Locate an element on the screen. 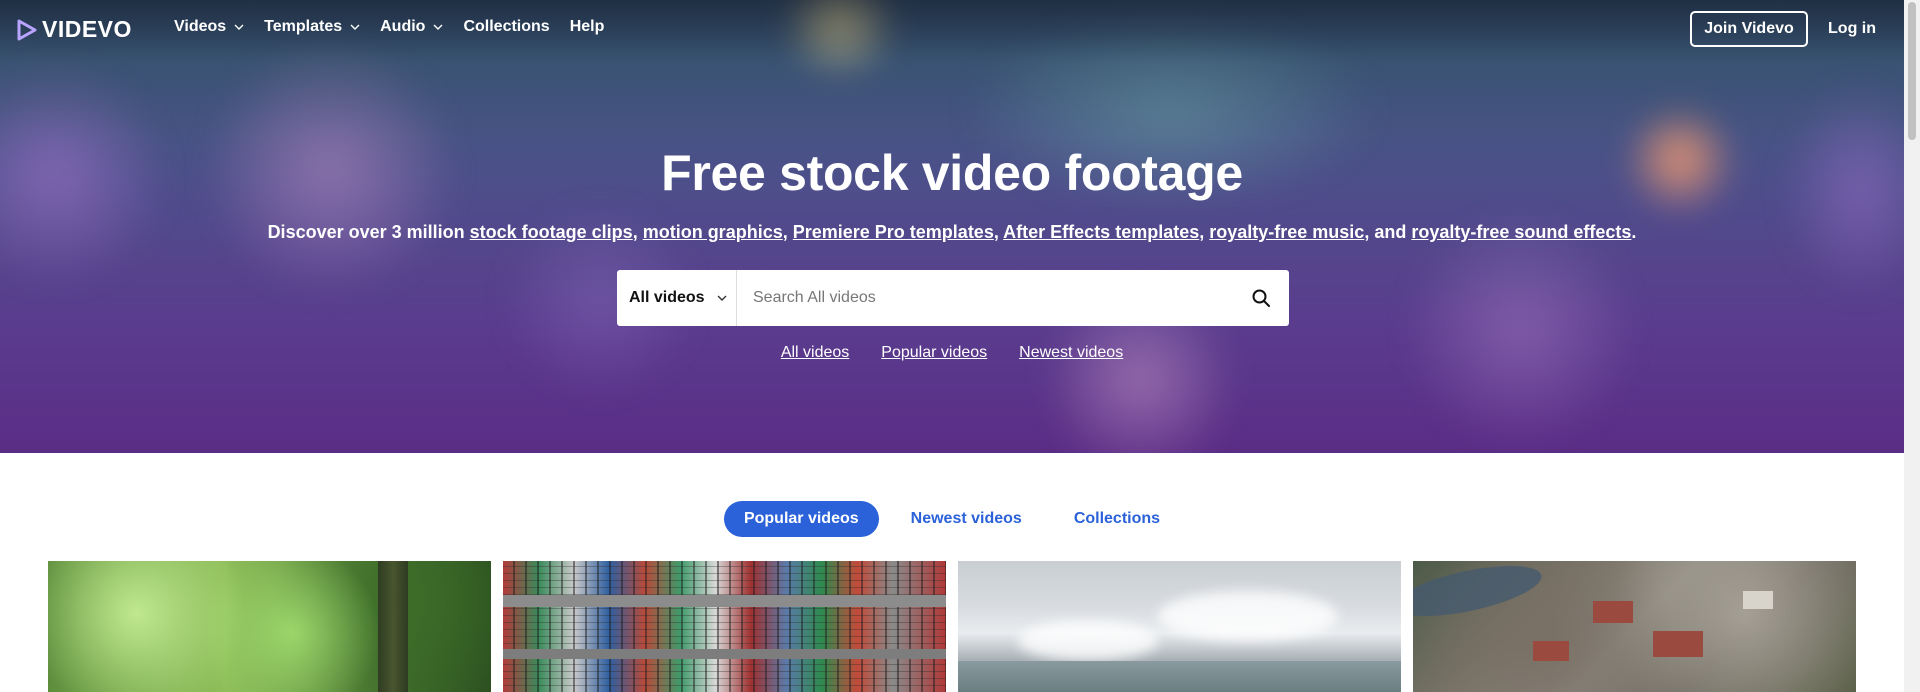 Image resolution: width=1920 pixels, height=692 pixels. page-title: Free stock video footage is located at coordinates (952, 173).